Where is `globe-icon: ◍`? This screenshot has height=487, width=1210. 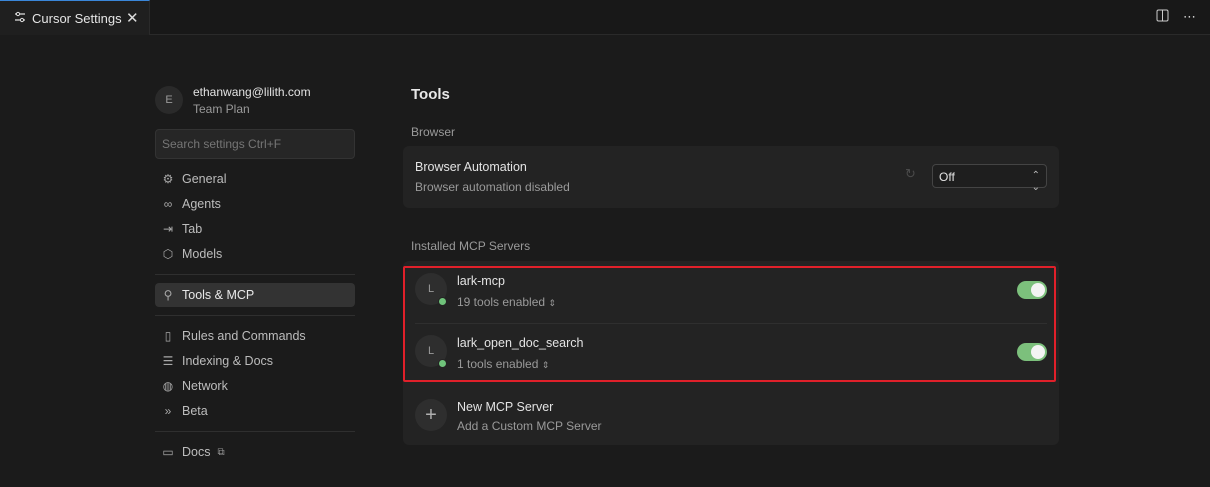
globe-icon: ◍ is located at coordinates (168, 386).